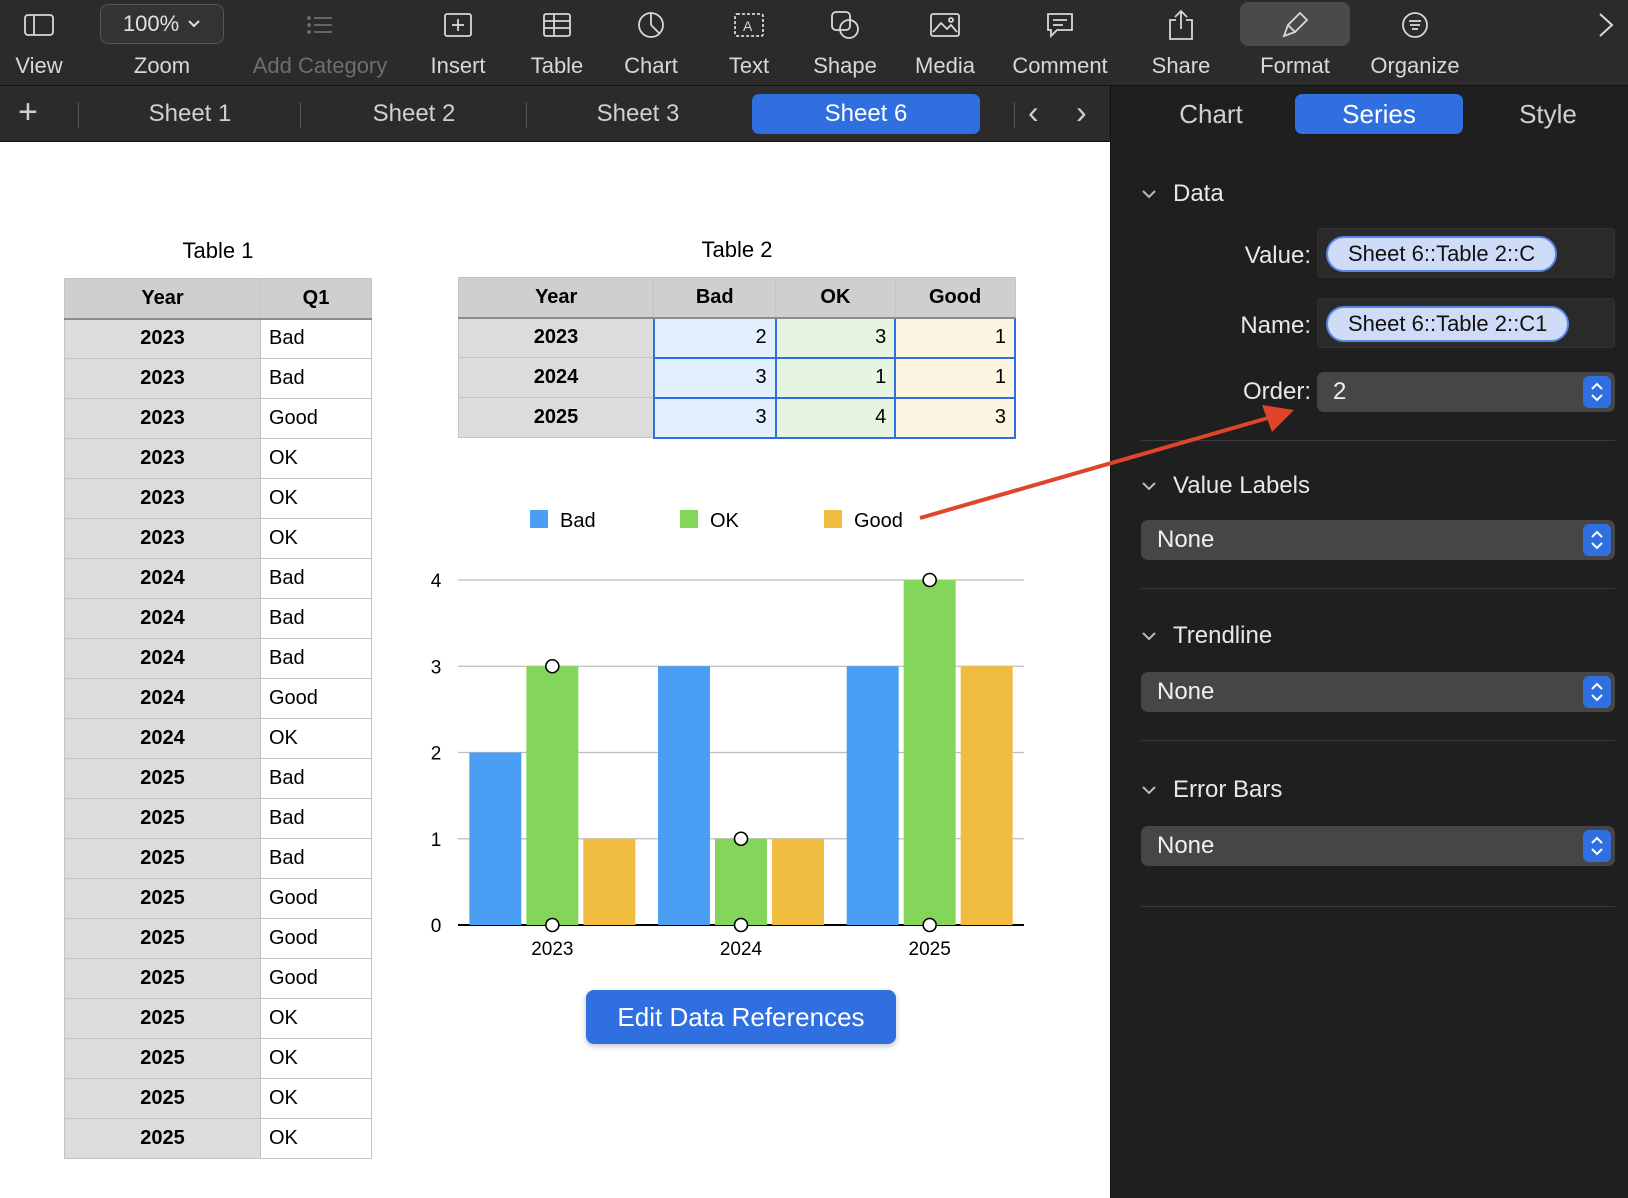  Describe the element at coordinates (725, 521) in the screenshot. I see `legend-label-ok: OK` at that location.